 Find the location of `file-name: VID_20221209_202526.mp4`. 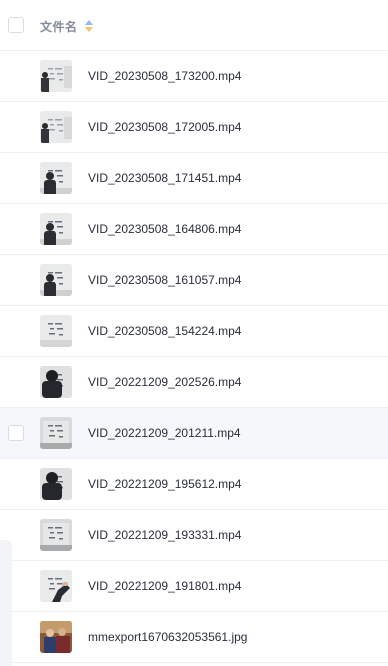

file-name: VID_20221209_202526.mp4 is located at coordinates (164, 382).